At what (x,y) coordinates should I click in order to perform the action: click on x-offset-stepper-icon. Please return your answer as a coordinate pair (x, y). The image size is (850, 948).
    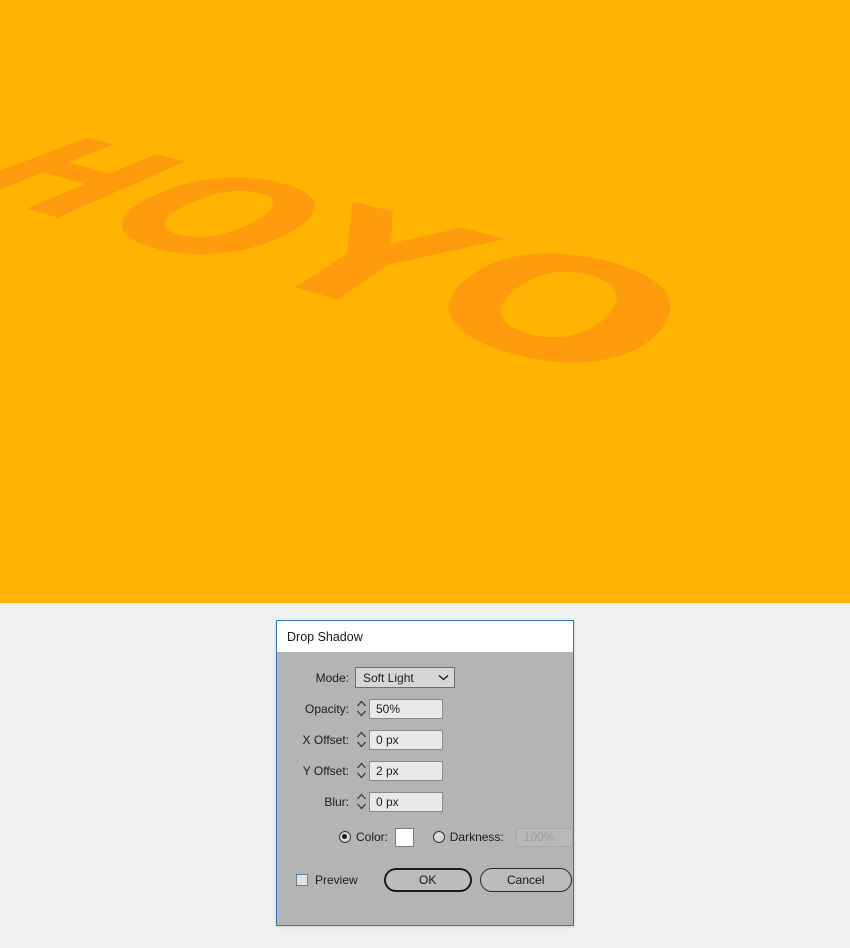
    Looking at the image, I should click on (361, 739).